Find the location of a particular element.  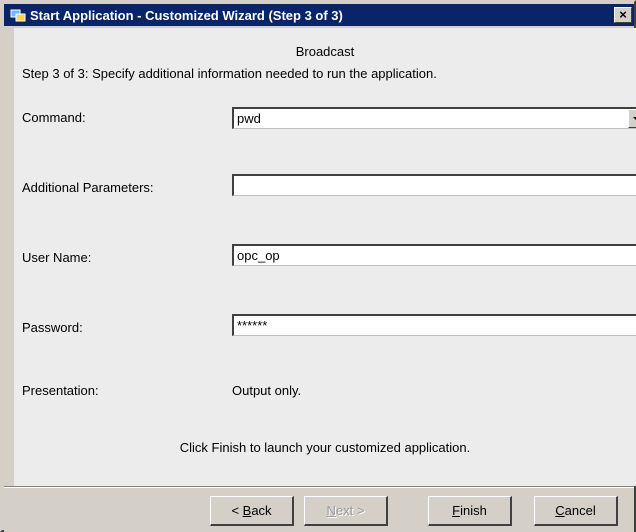

next-button-label: ext > is located at coordinates (350, 510).